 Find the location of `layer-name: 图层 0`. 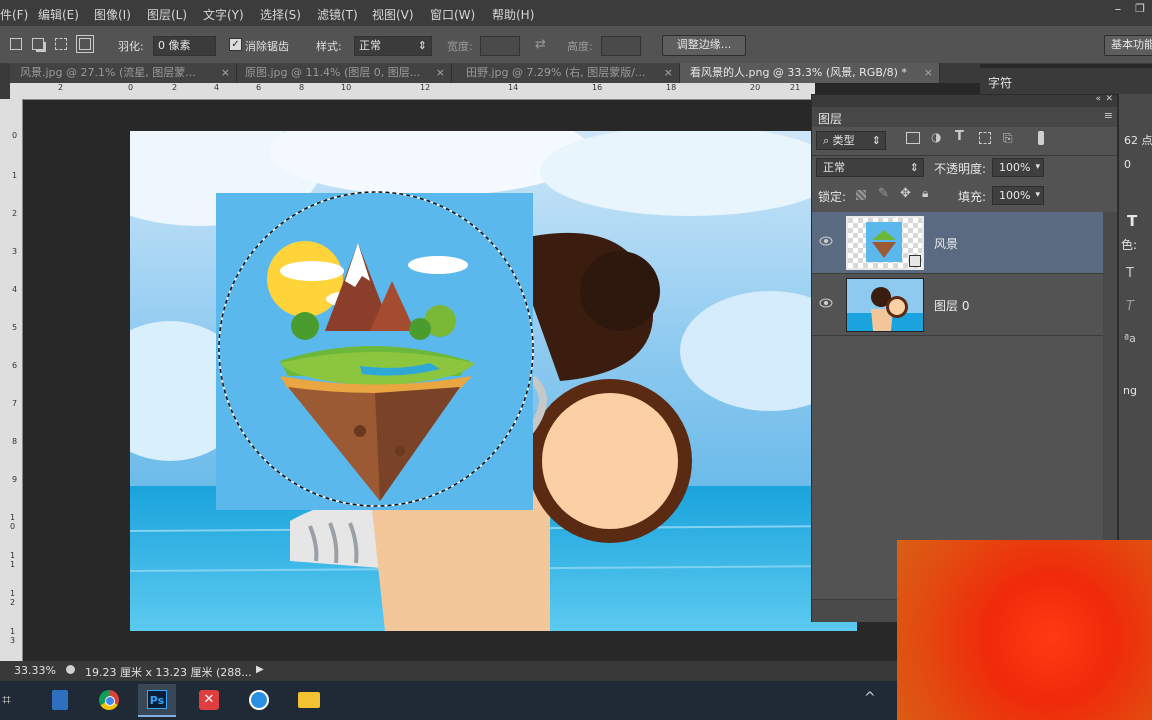

layer-name: 图层 0 is located at coordinates (951, 305).